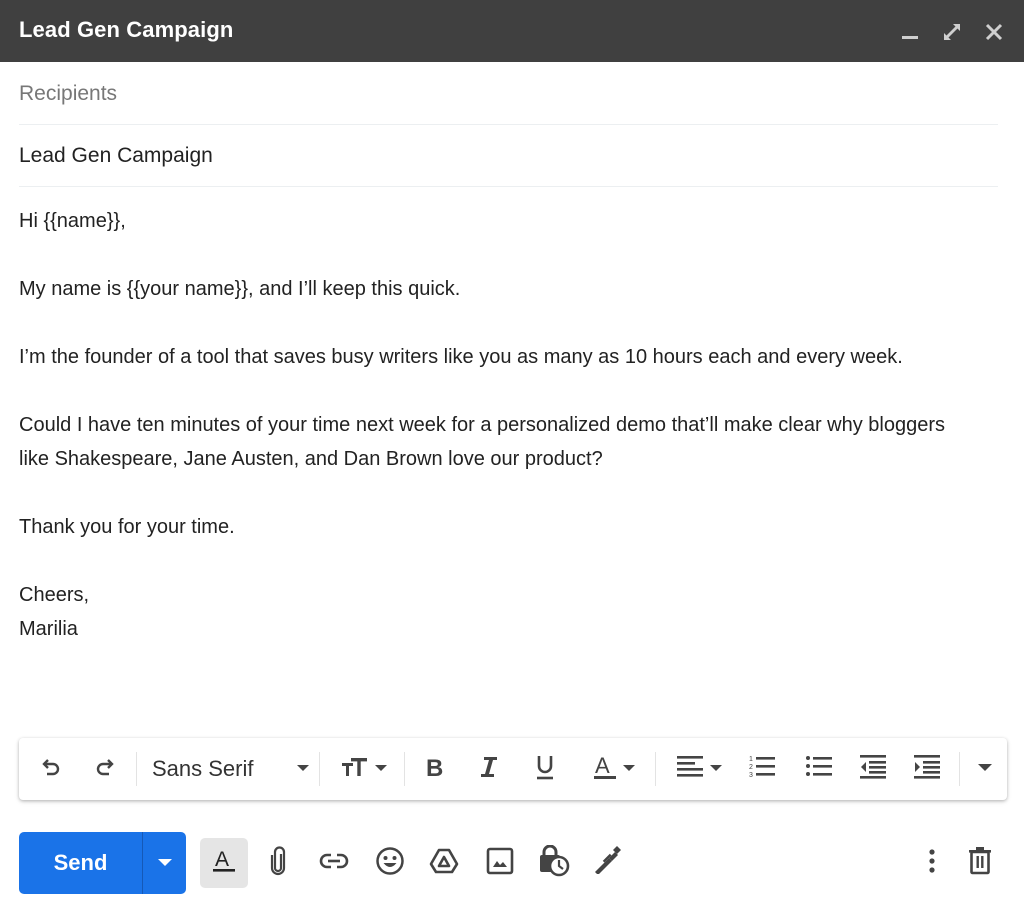  I want to click on link-icon, so click(334, 863).